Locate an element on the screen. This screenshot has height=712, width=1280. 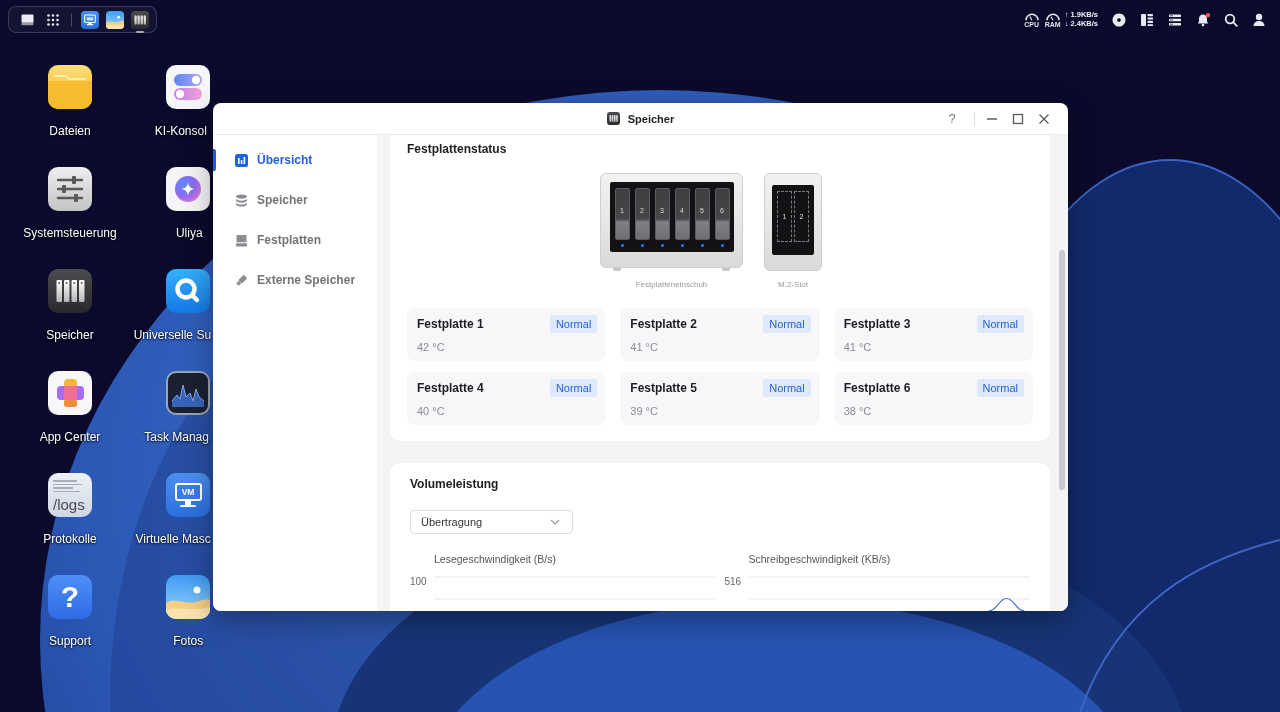
disk-temperature: 39 °C is located at coordinates (644, 411).